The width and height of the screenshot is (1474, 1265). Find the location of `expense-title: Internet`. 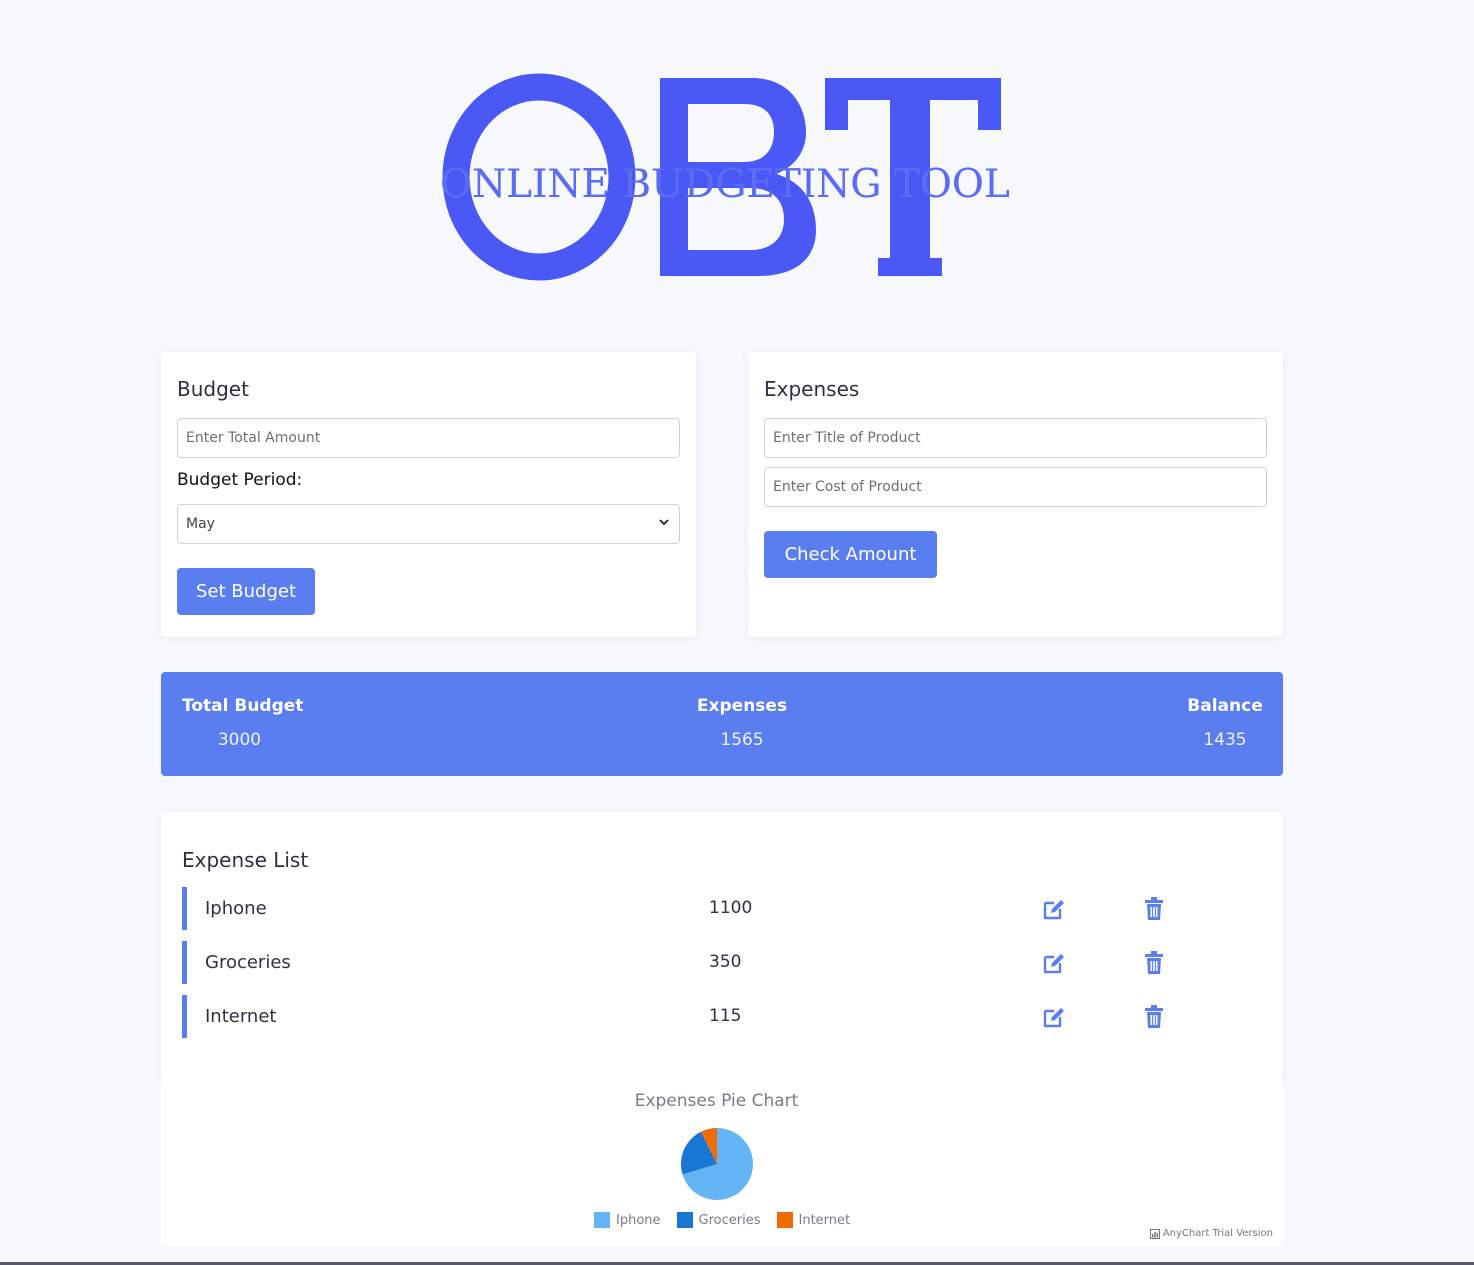

expense-title: Internet is located at coordinates (241, 1016).